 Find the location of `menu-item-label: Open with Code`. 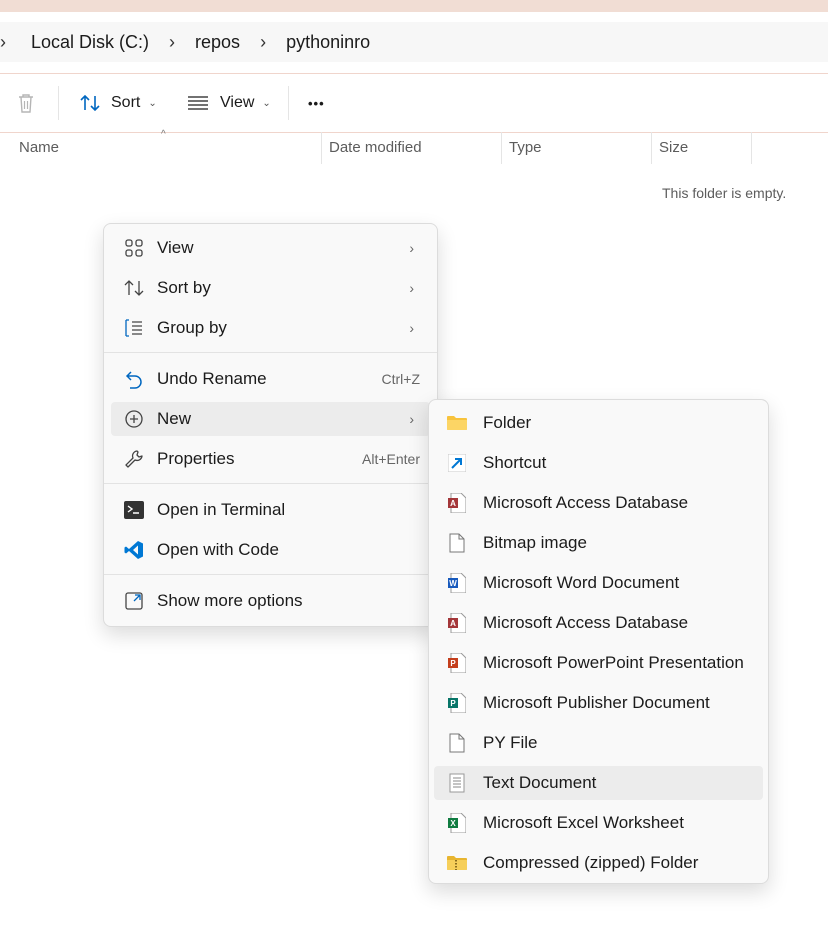

menu-item-label: Open with Code is located at coordinates (218, 549).